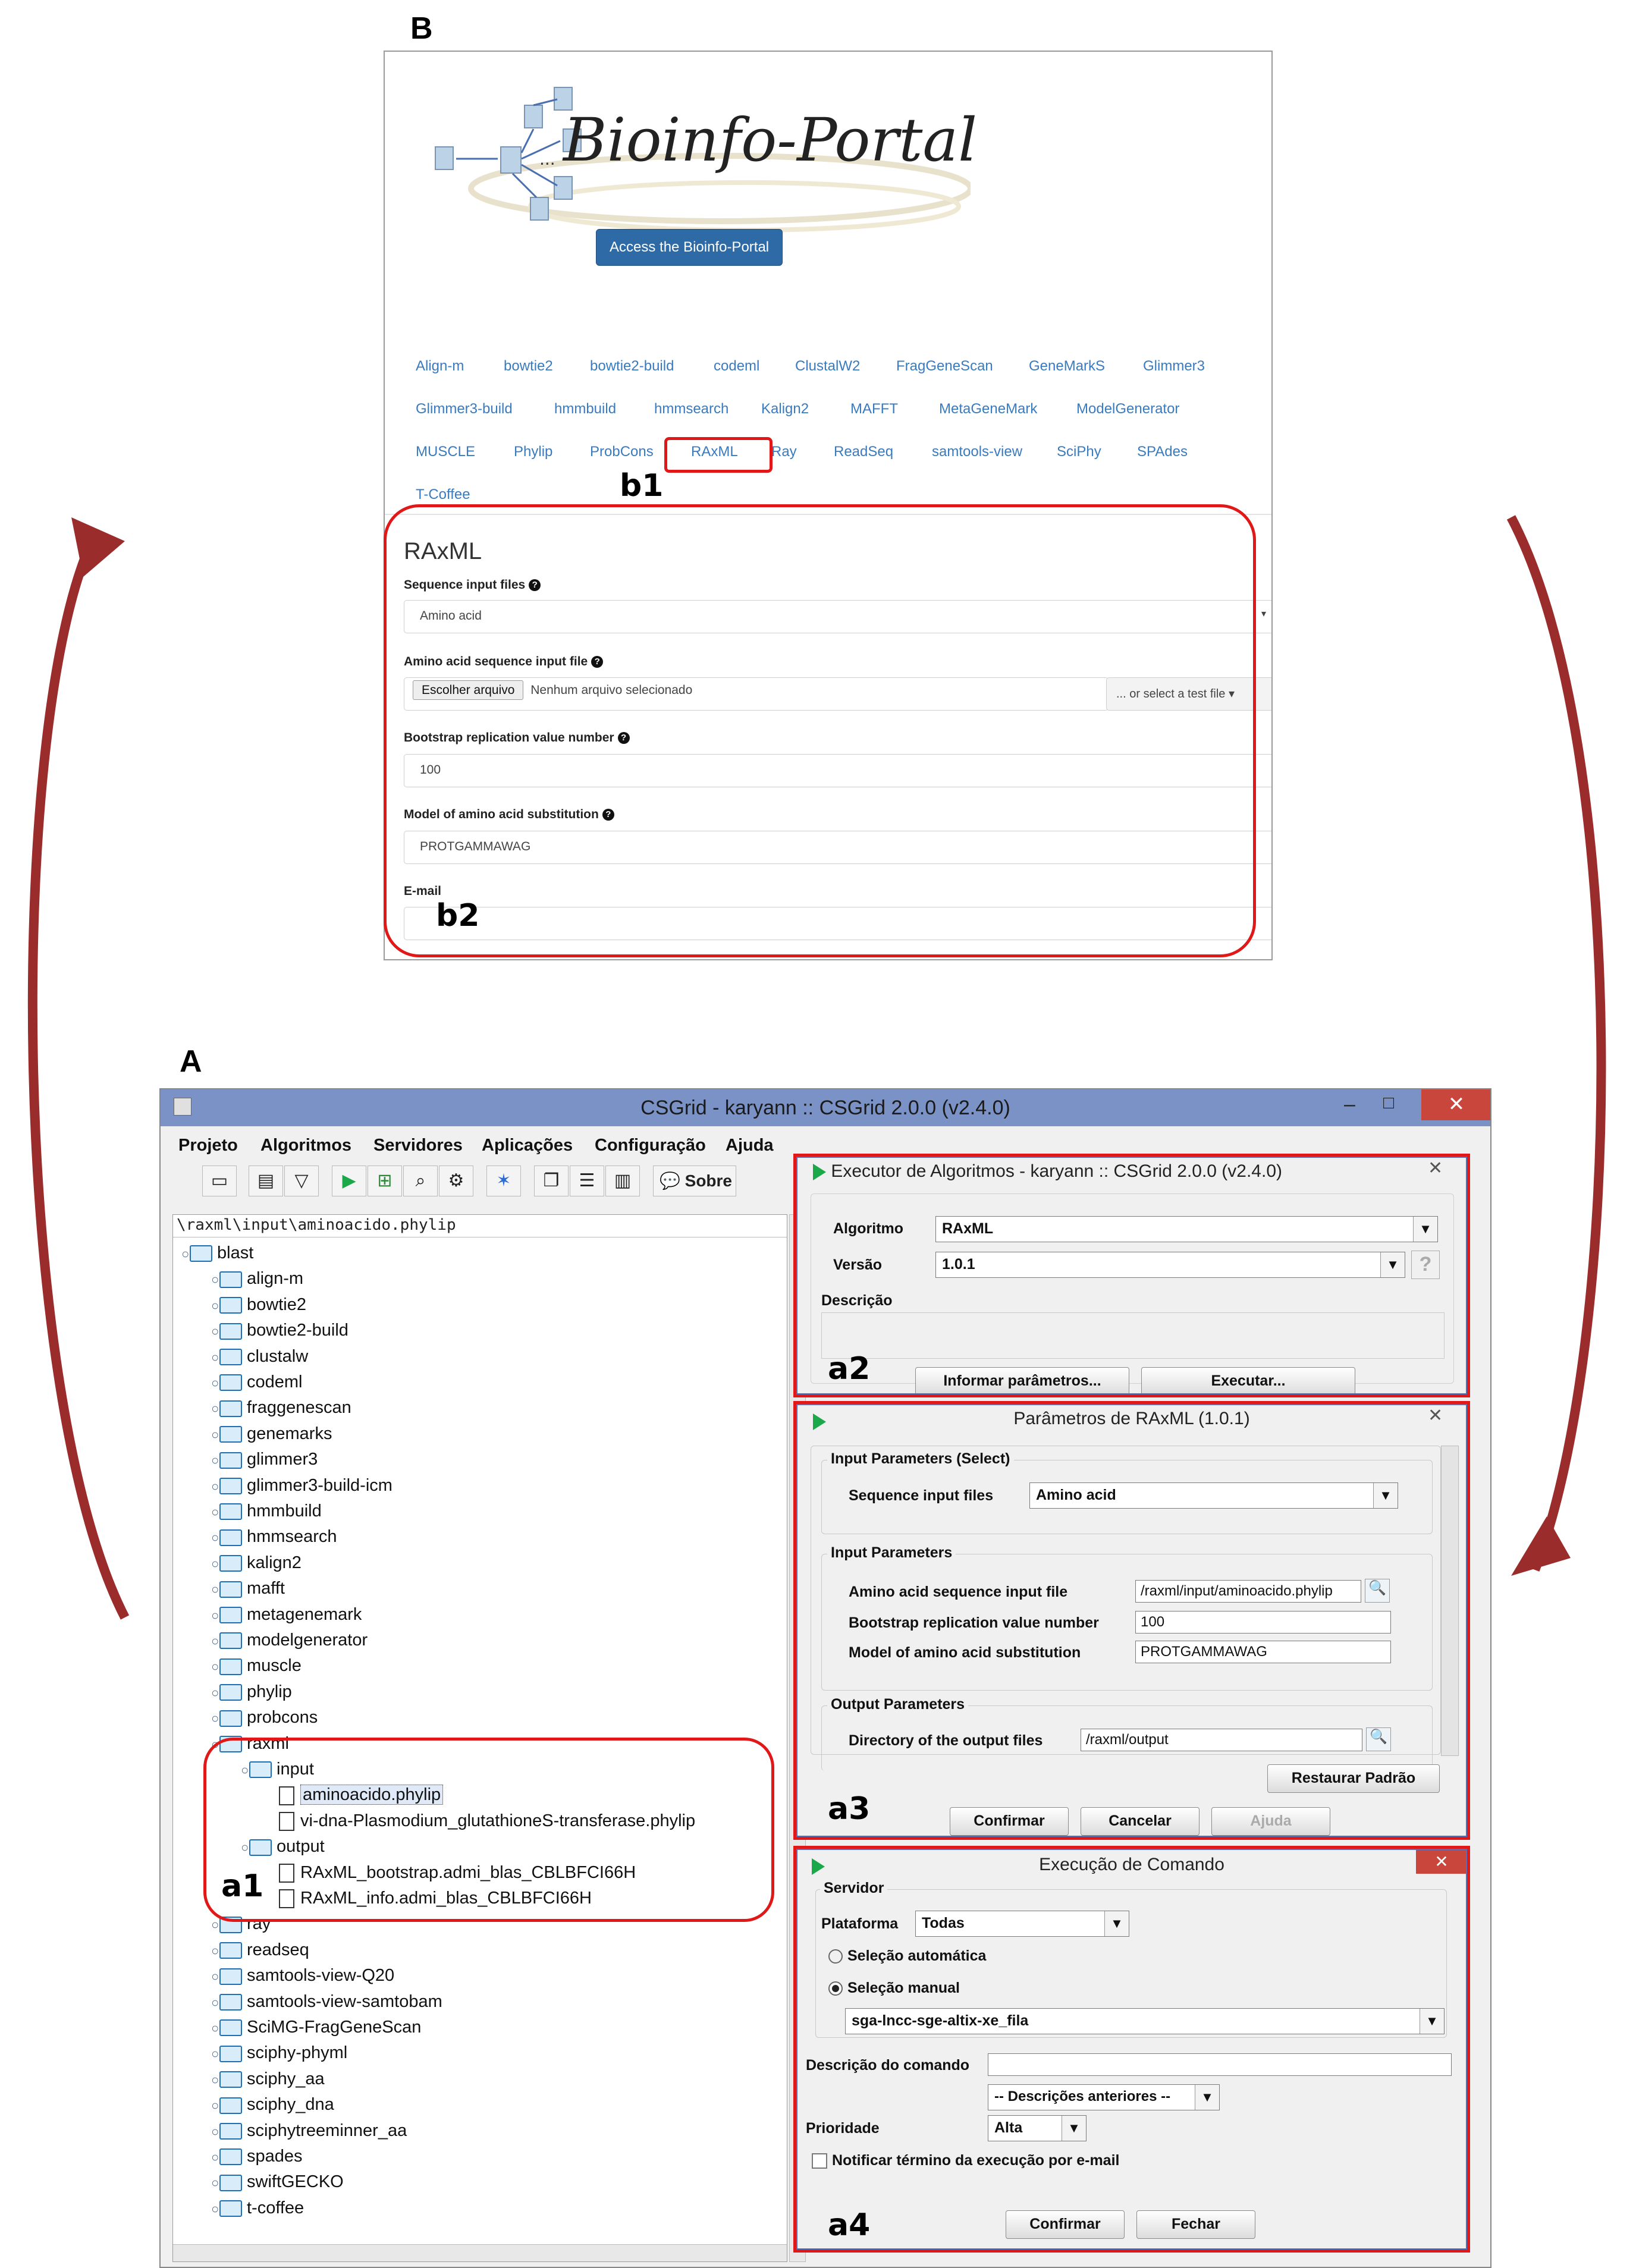 Image resolution: width=1636 pixels, height=2268 pixels. What do you see at coordinates (248, 1588) in the screenshot?
I see `tree-folder-item: ○- mafft` at bounding box center [248, 1588].